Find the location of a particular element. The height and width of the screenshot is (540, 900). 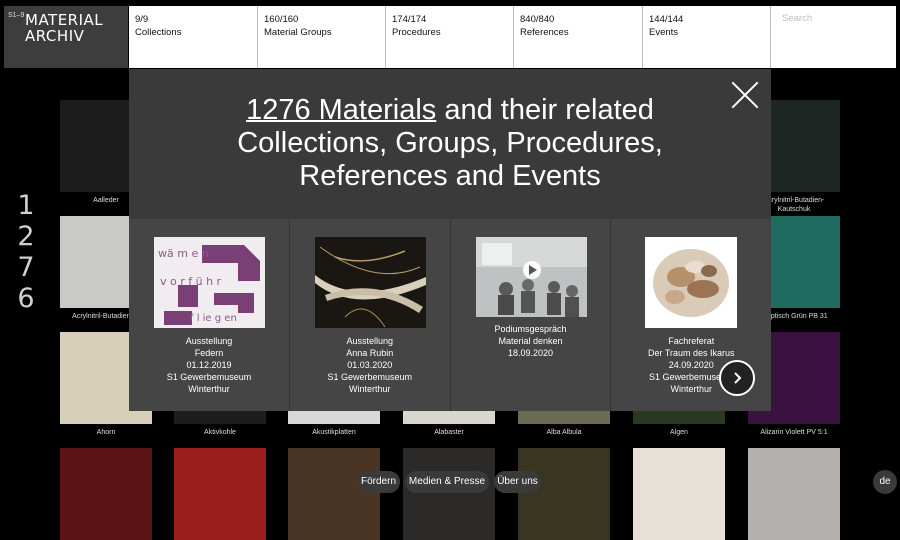

nav-label: Collections is located at coordinates (158, 32).